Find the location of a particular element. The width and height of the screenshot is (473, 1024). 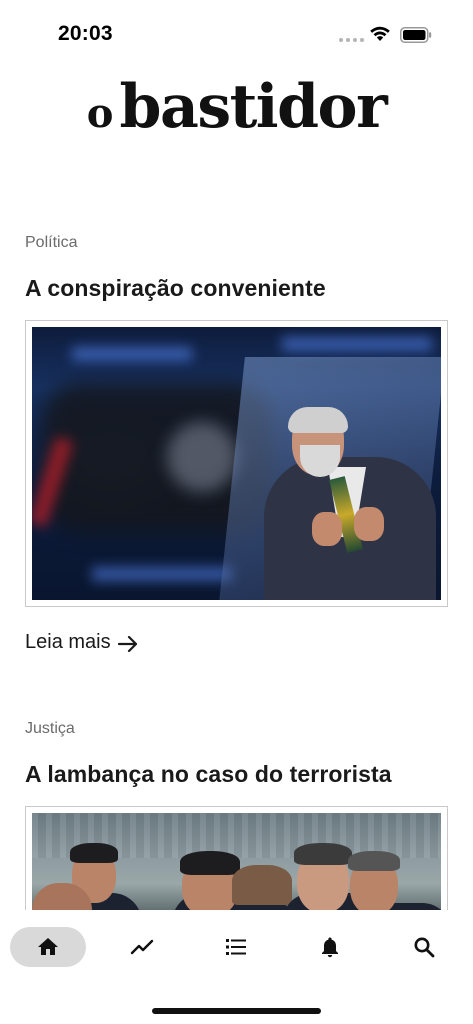

article-headline: A conspiração conveniente is located at coordinates (236, 288).